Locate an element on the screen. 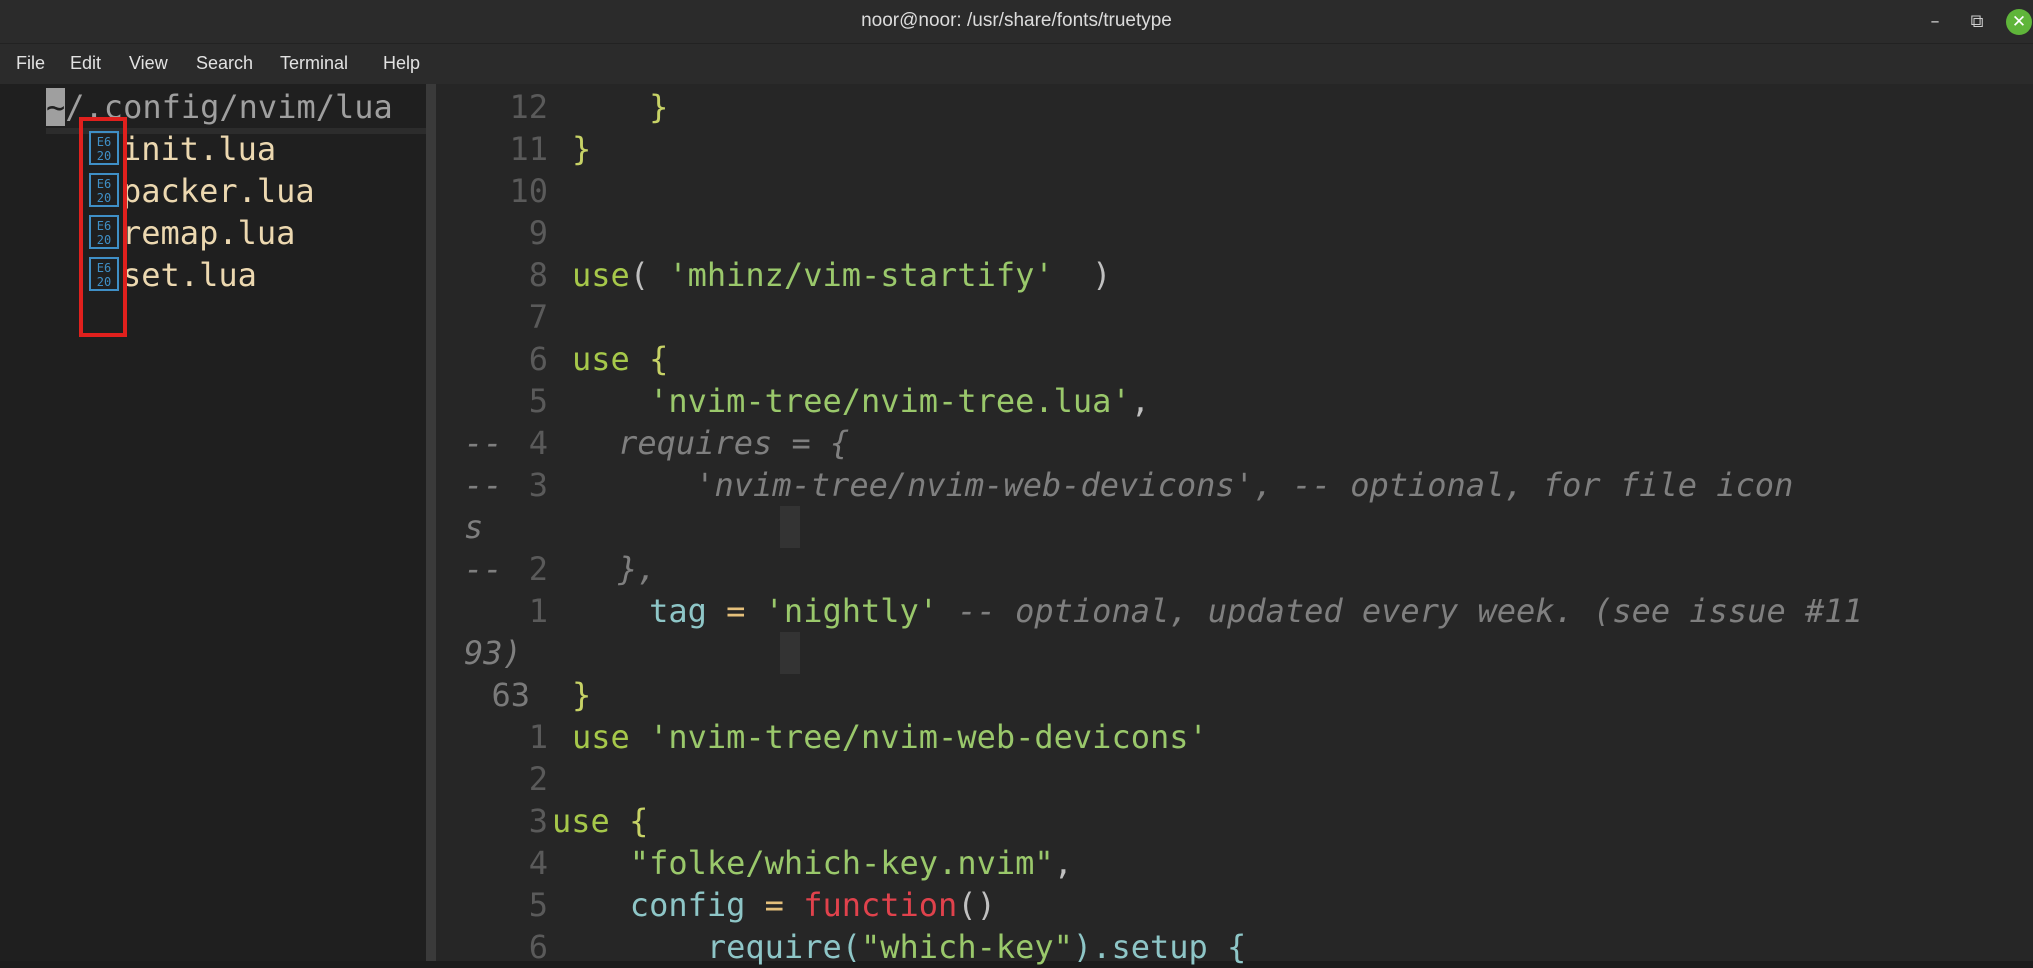  maximize-button: ⧉ is located at coordinates (1977, 22).